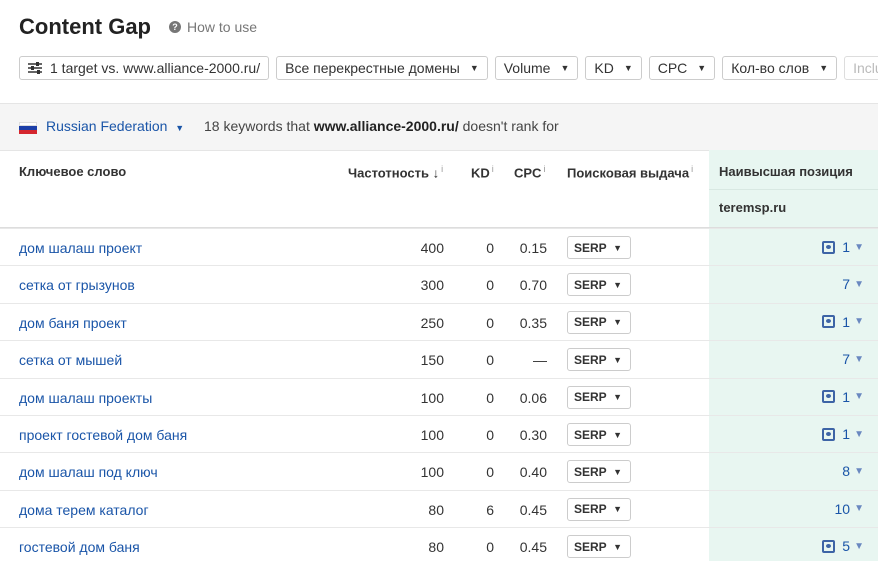 The image size is (878, 565). What do you see at coordinates (84, 510) in the screenshot?
I see `keyword-link: дома терем каталог` at bounding box center [84, 510].